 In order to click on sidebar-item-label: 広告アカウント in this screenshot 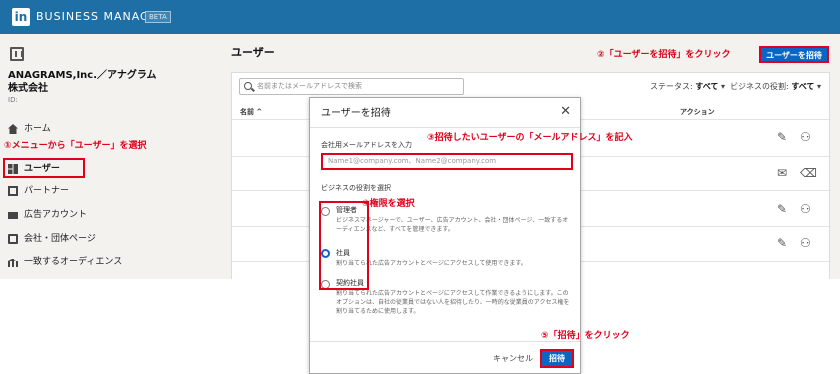, I will do `click(56, 215)`.